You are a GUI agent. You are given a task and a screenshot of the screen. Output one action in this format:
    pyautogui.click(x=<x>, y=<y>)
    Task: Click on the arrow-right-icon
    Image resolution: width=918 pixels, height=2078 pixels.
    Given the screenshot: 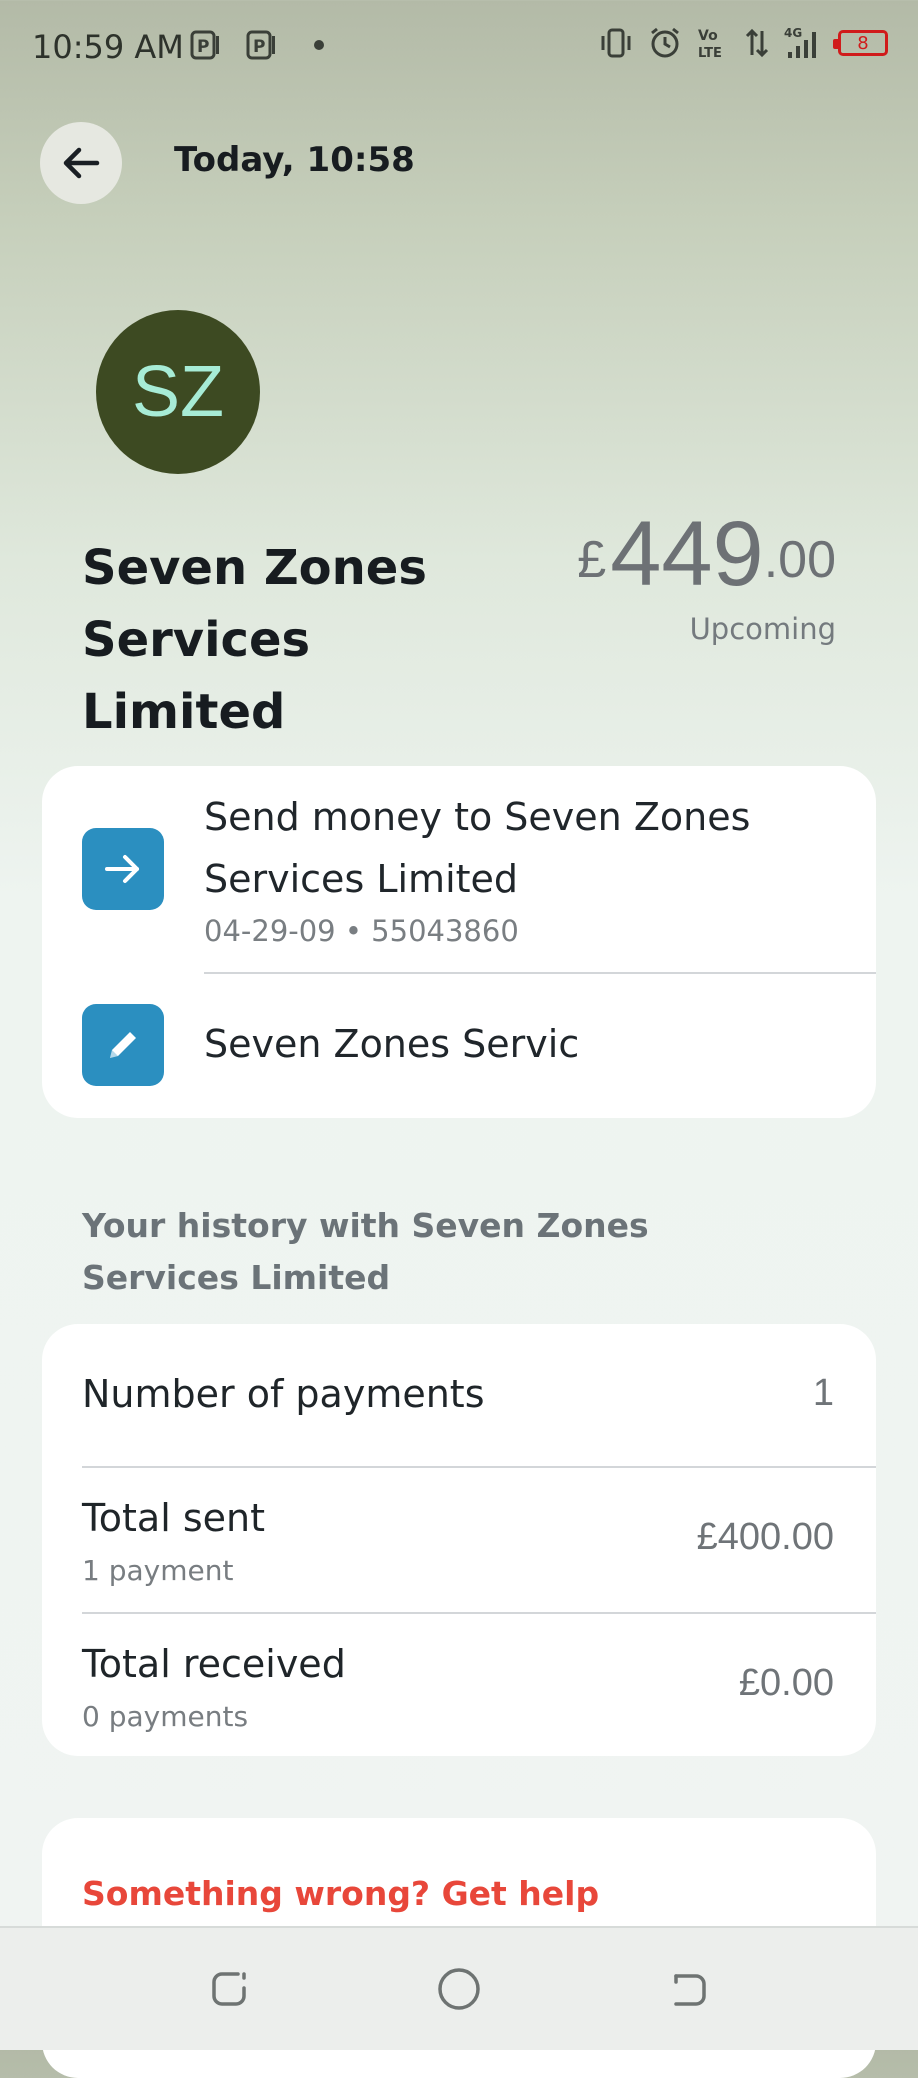 What is the action you would take?
    pyautogui.click(x=122, y=869)
    